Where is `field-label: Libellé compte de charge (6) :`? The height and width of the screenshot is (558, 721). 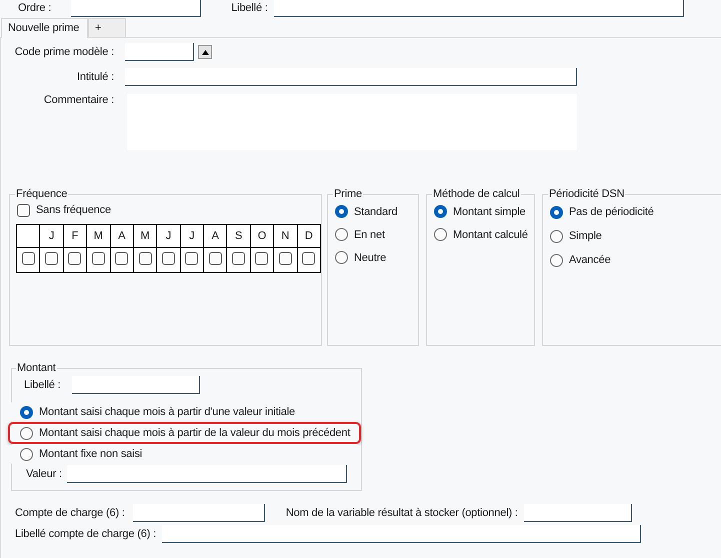
field-label: Libellé compte de charge (6) : is located at coordinates (85, 534).